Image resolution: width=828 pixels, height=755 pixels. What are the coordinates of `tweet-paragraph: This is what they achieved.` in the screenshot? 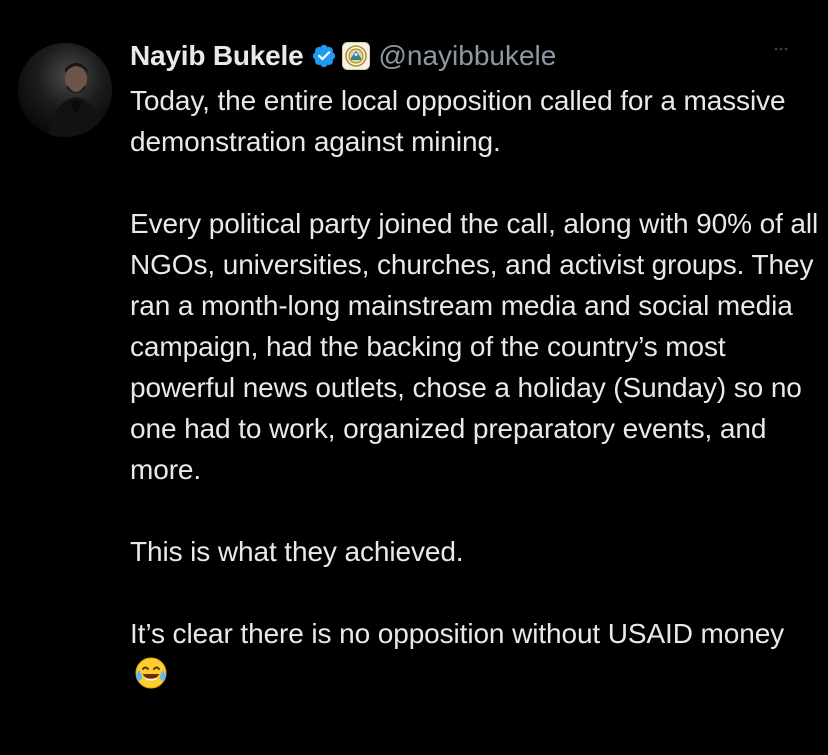 It's located at (297, 551).